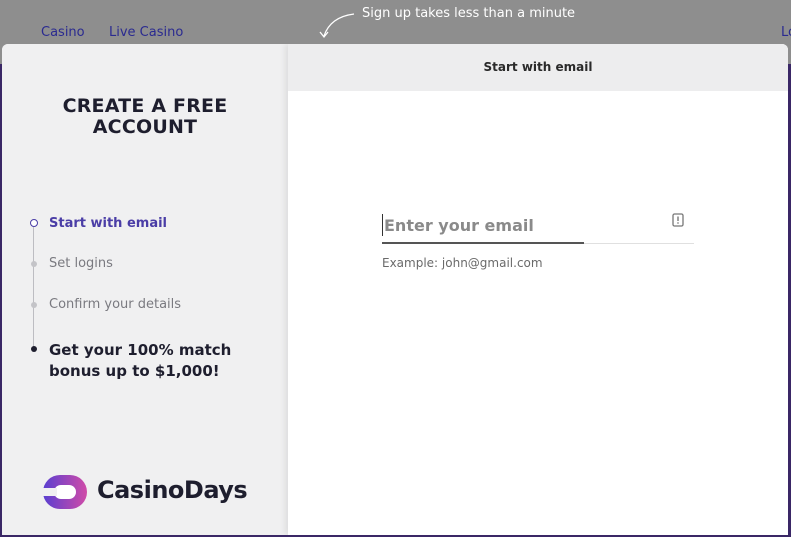 Image resolution: width=791 pixels, height=537 pixels. I want to click on steps-connector-line, so click(33, 287).